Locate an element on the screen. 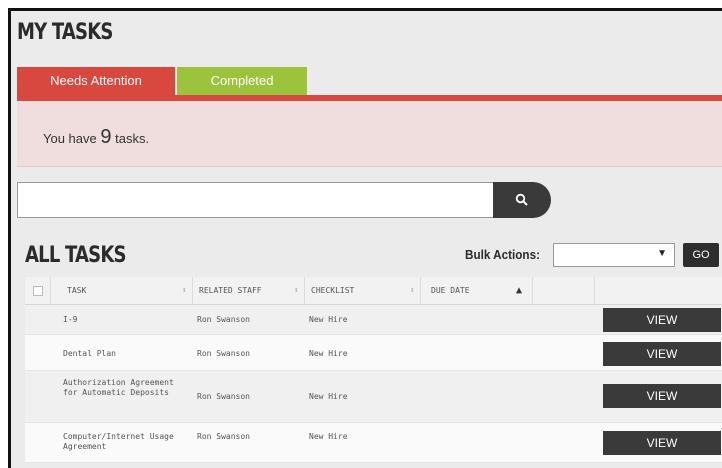 This screenshot has height=468, width=722. column-header-spacer is located at coordinates (564, 291).